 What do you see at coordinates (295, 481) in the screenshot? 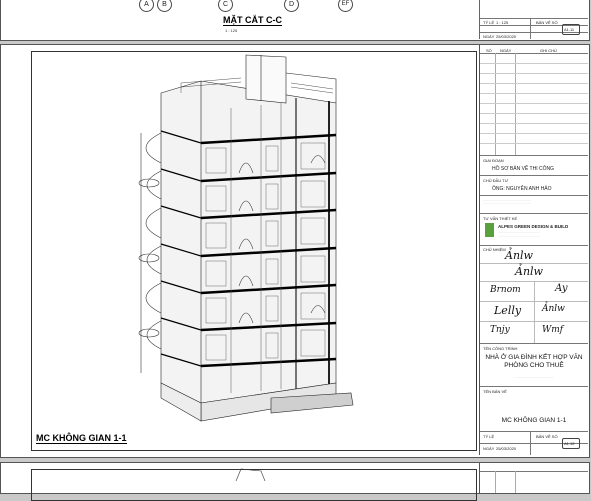
I see `bottom-sheet` at bounding box center [295, 481].